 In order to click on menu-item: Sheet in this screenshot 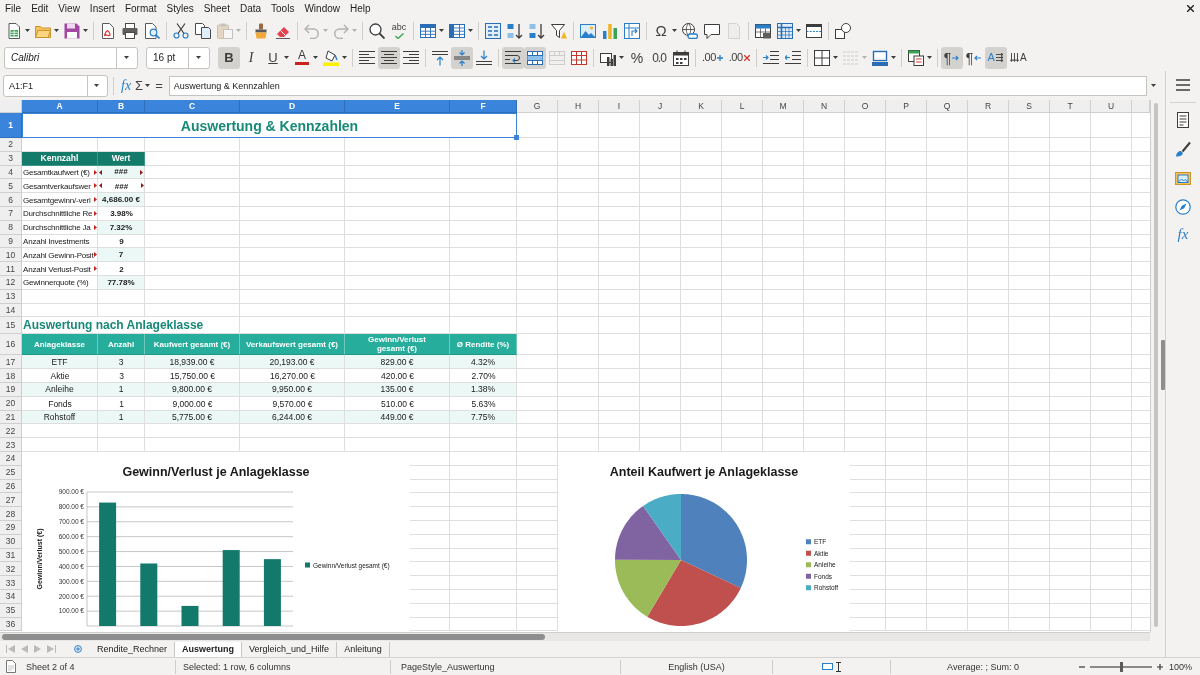, I will do `click(216, 8)`.